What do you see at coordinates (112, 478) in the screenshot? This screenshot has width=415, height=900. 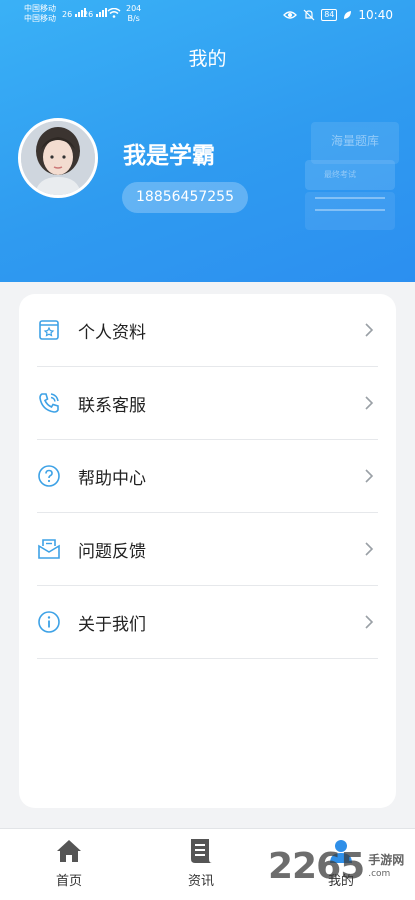 I see `menu-label-help-center: 帮助中心` at bounding box center [112, 478].